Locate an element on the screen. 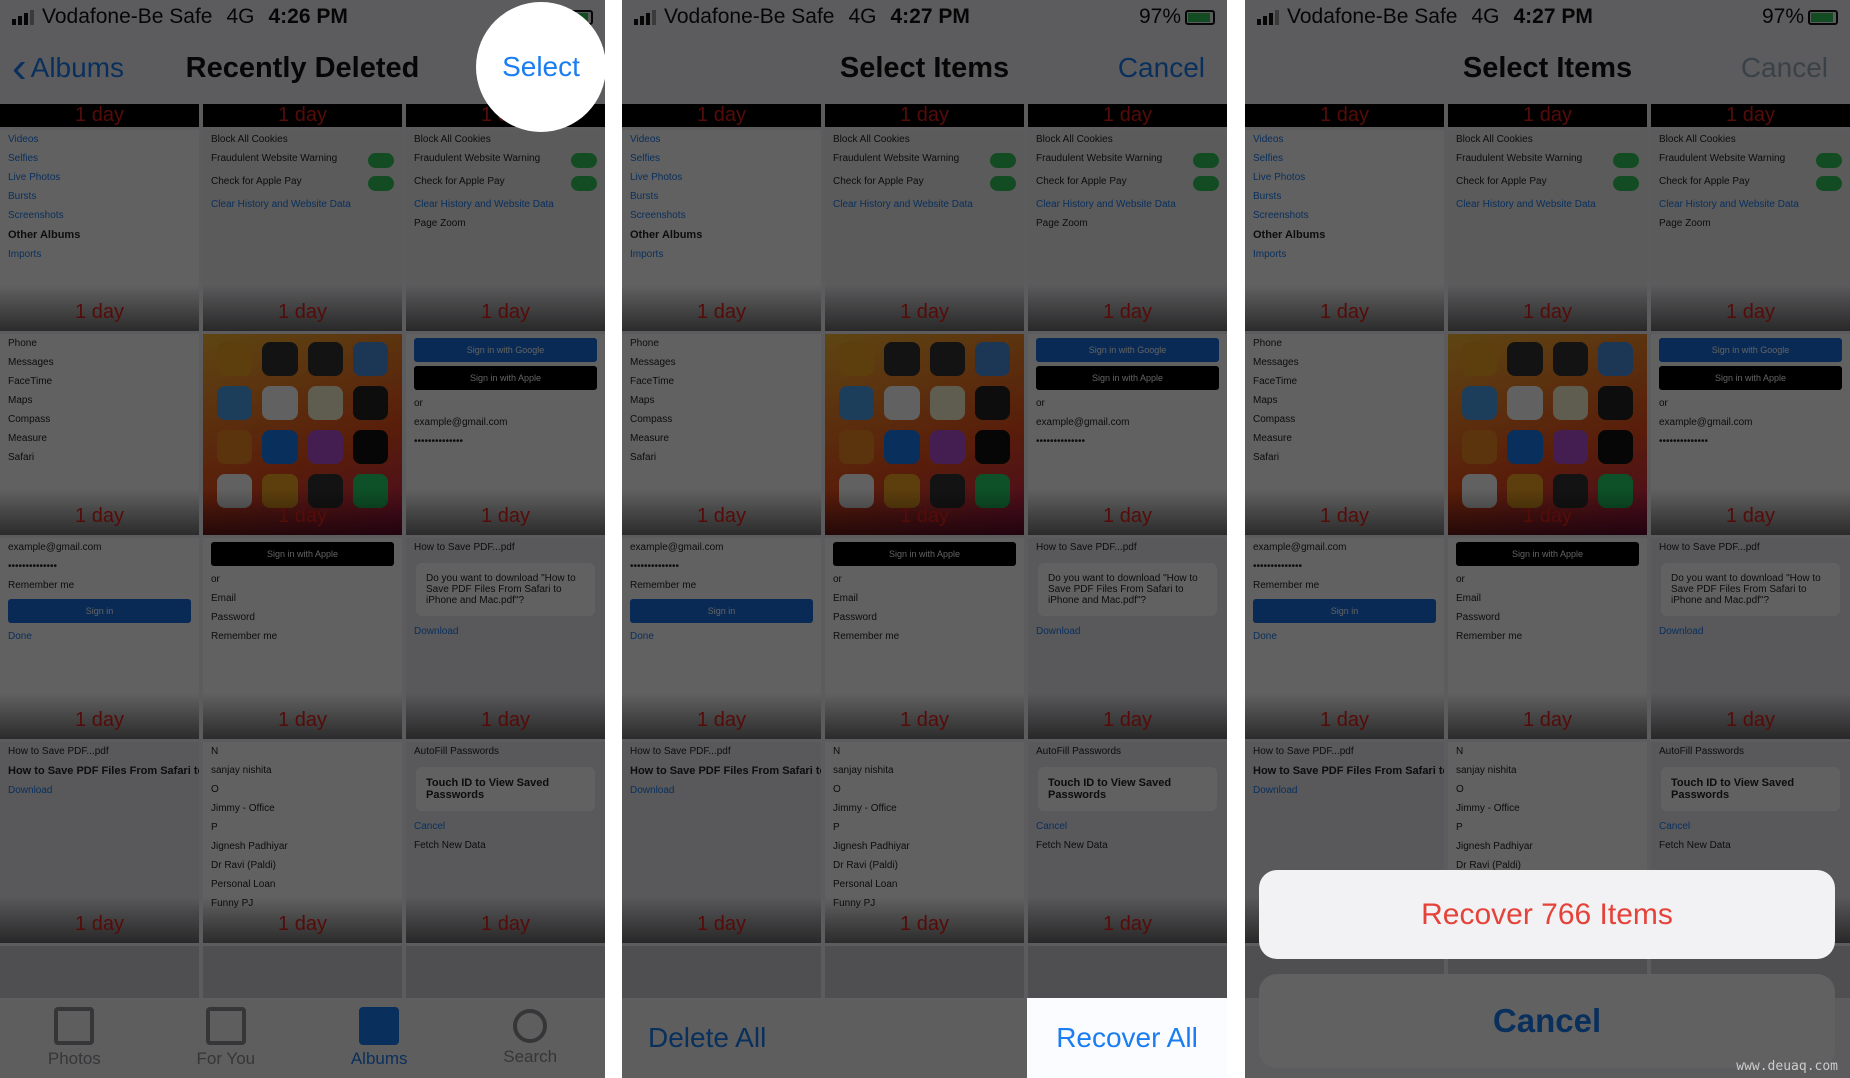 The image size is (1850, 1078). watermark: www.deuaq.com is located at coordinates (1787, 1066).